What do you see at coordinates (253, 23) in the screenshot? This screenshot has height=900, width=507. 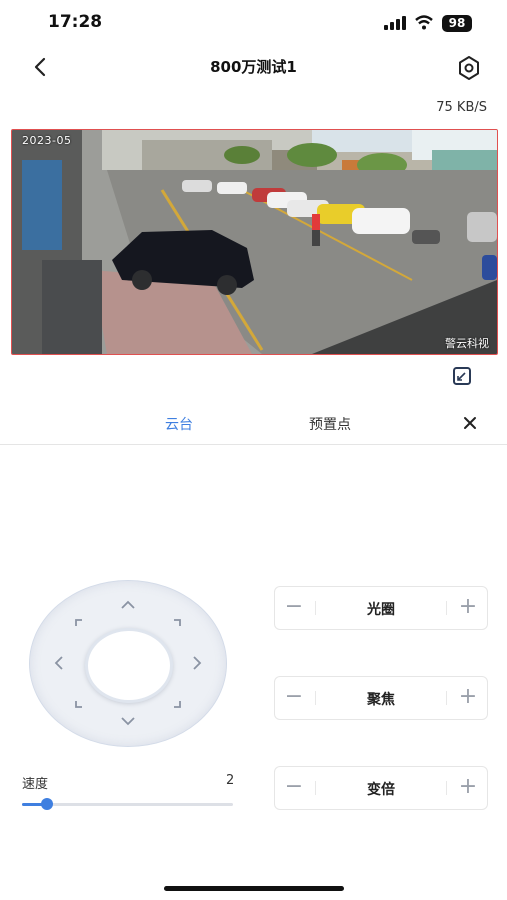 I see `status-bar: 17:28 98` at bounding box center [253, 23].